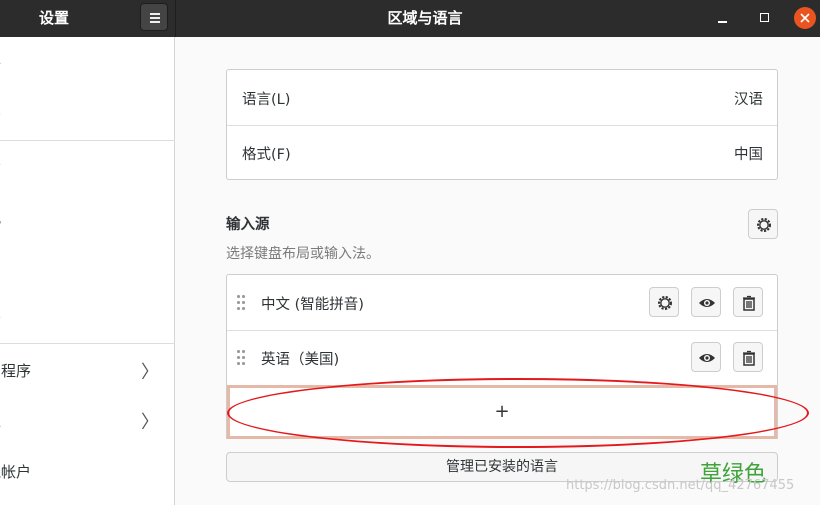 The width and height of the screenshot is (820, 505). I want to click on sidebar-item-label: 线帐户, so click(16, 472).